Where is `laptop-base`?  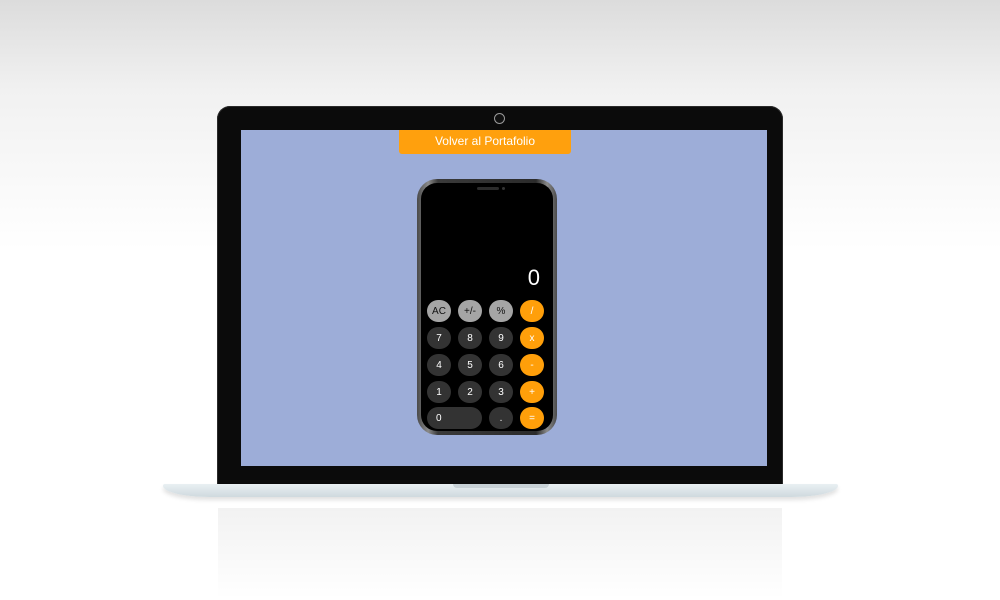 laptop-base is located at coordinates (500, 490).